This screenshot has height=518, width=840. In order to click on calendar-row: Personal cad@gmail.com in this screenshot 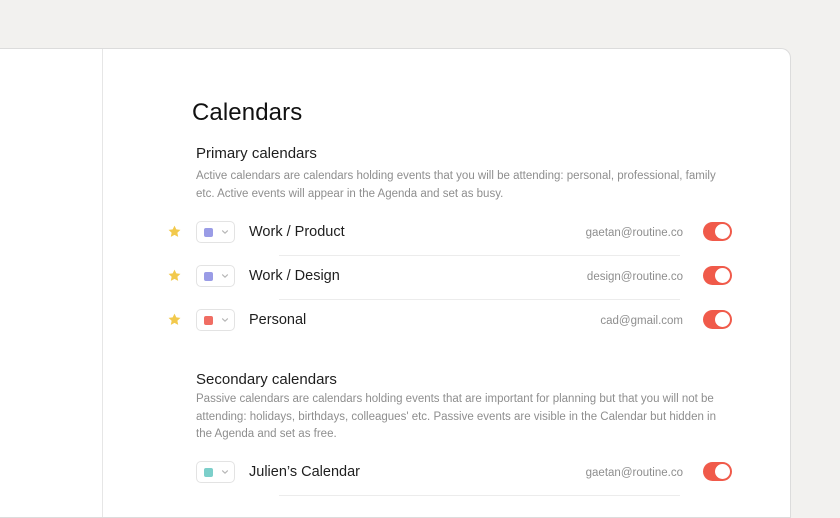, I will do `click(448, 322)`.